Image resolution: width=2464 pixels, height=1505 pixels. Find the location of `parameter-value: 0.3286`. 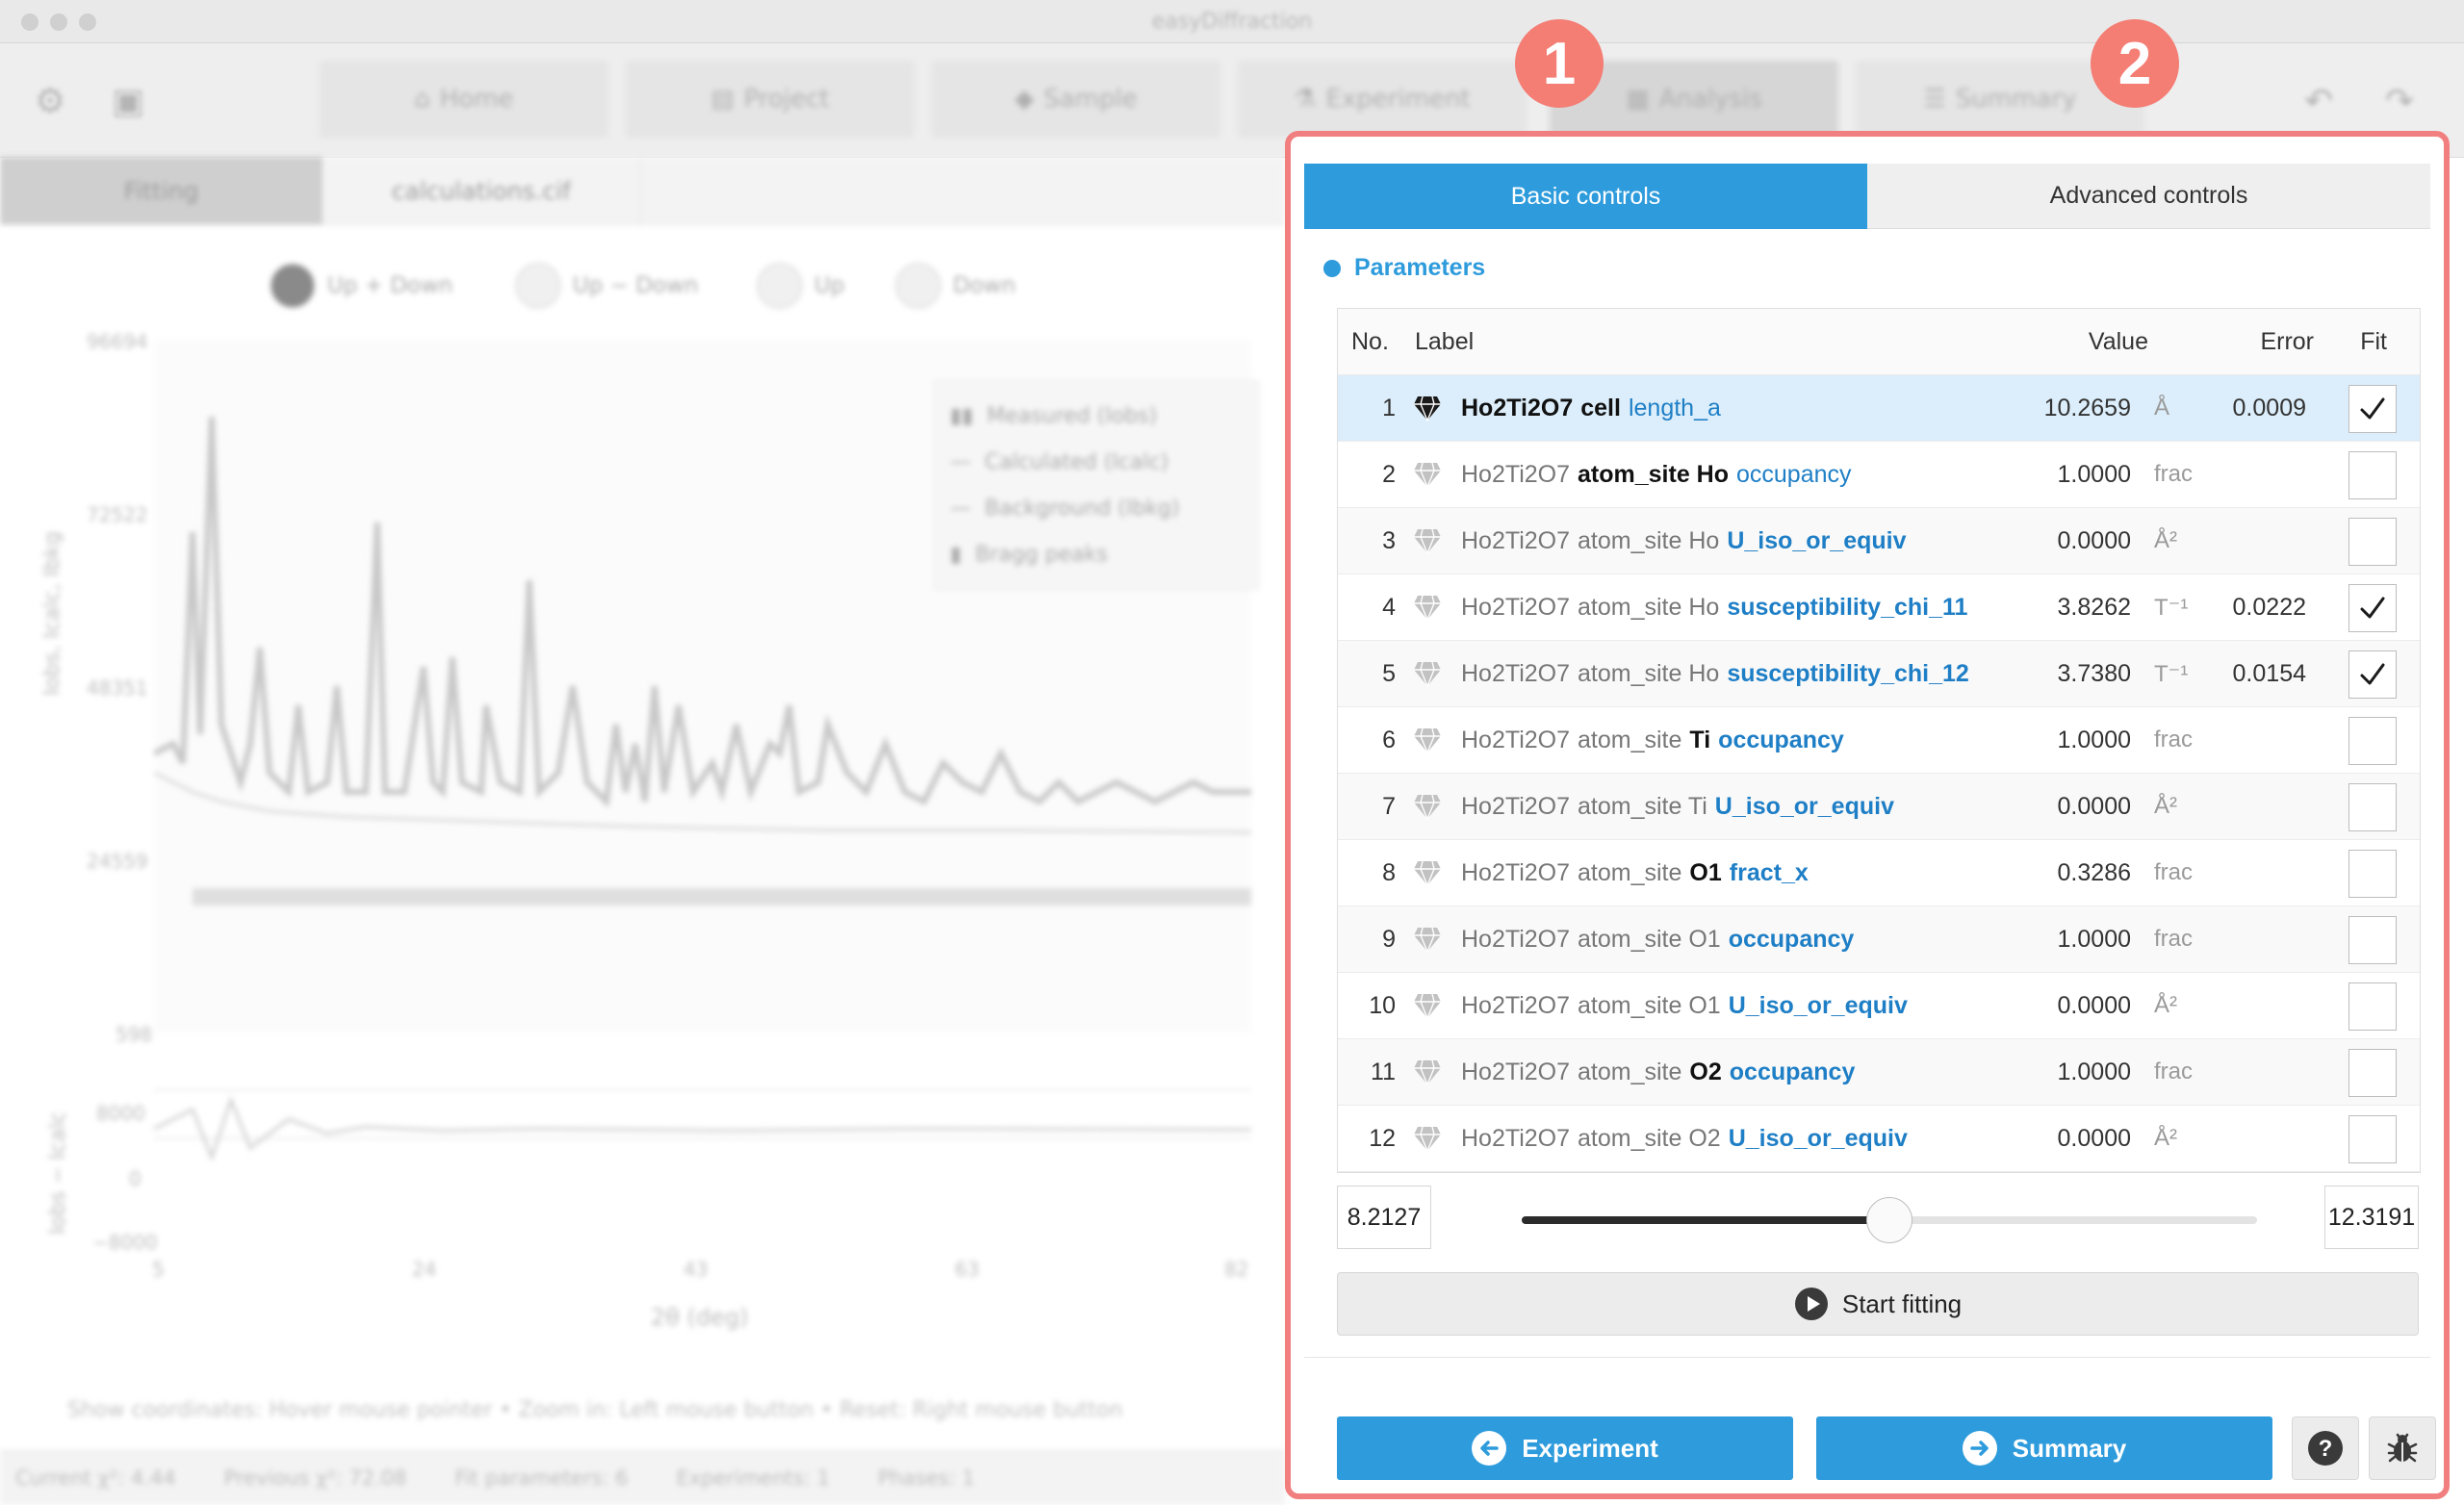

parameter-value: 0.3286 is located at coordinates (2094, 873).